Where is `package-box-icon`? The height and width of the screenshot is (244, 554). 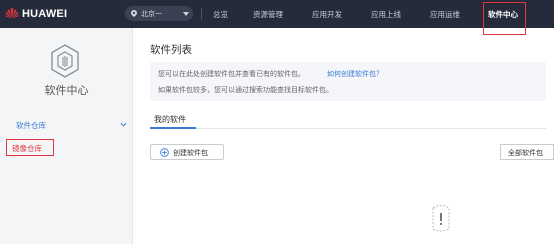 package-box-icon is located at coordinates (65, 61).